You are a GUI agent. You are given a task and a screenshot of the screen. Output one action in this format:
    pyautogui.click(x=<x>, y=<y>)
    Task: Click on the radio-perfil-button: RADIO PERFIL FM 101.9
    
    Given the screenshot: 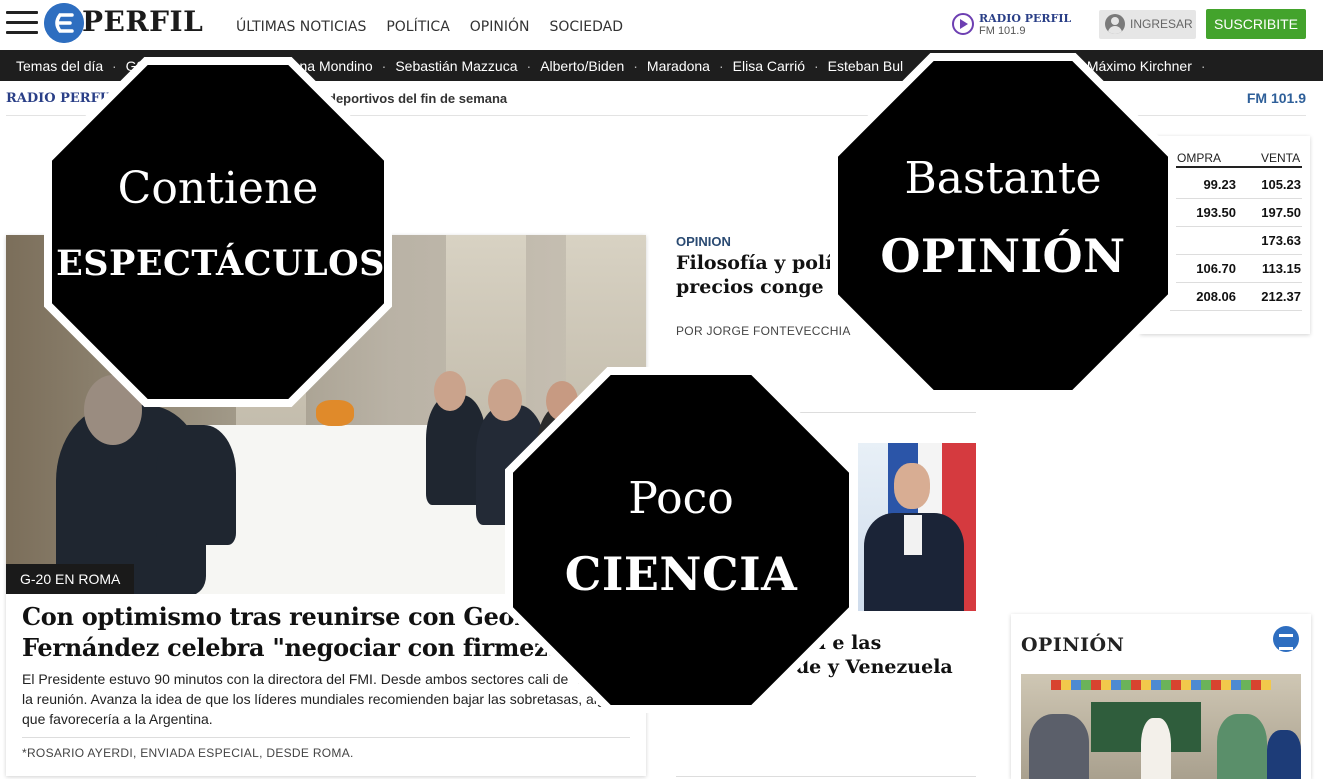 What is the action you would take?
    pyautogui.click(x=1020, y=25)
    